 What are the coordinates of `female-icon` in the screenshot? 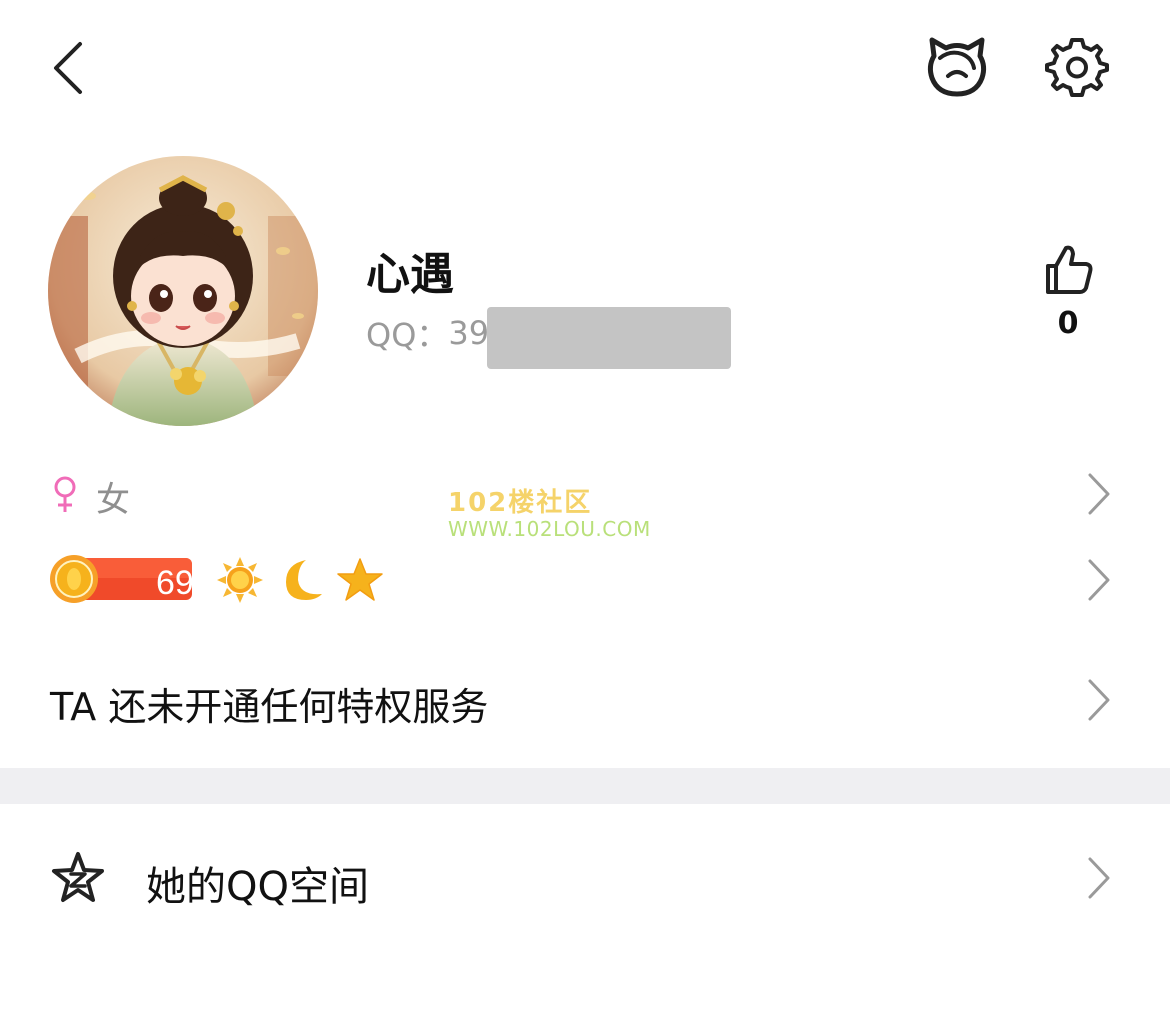 It's located at (65, 494).